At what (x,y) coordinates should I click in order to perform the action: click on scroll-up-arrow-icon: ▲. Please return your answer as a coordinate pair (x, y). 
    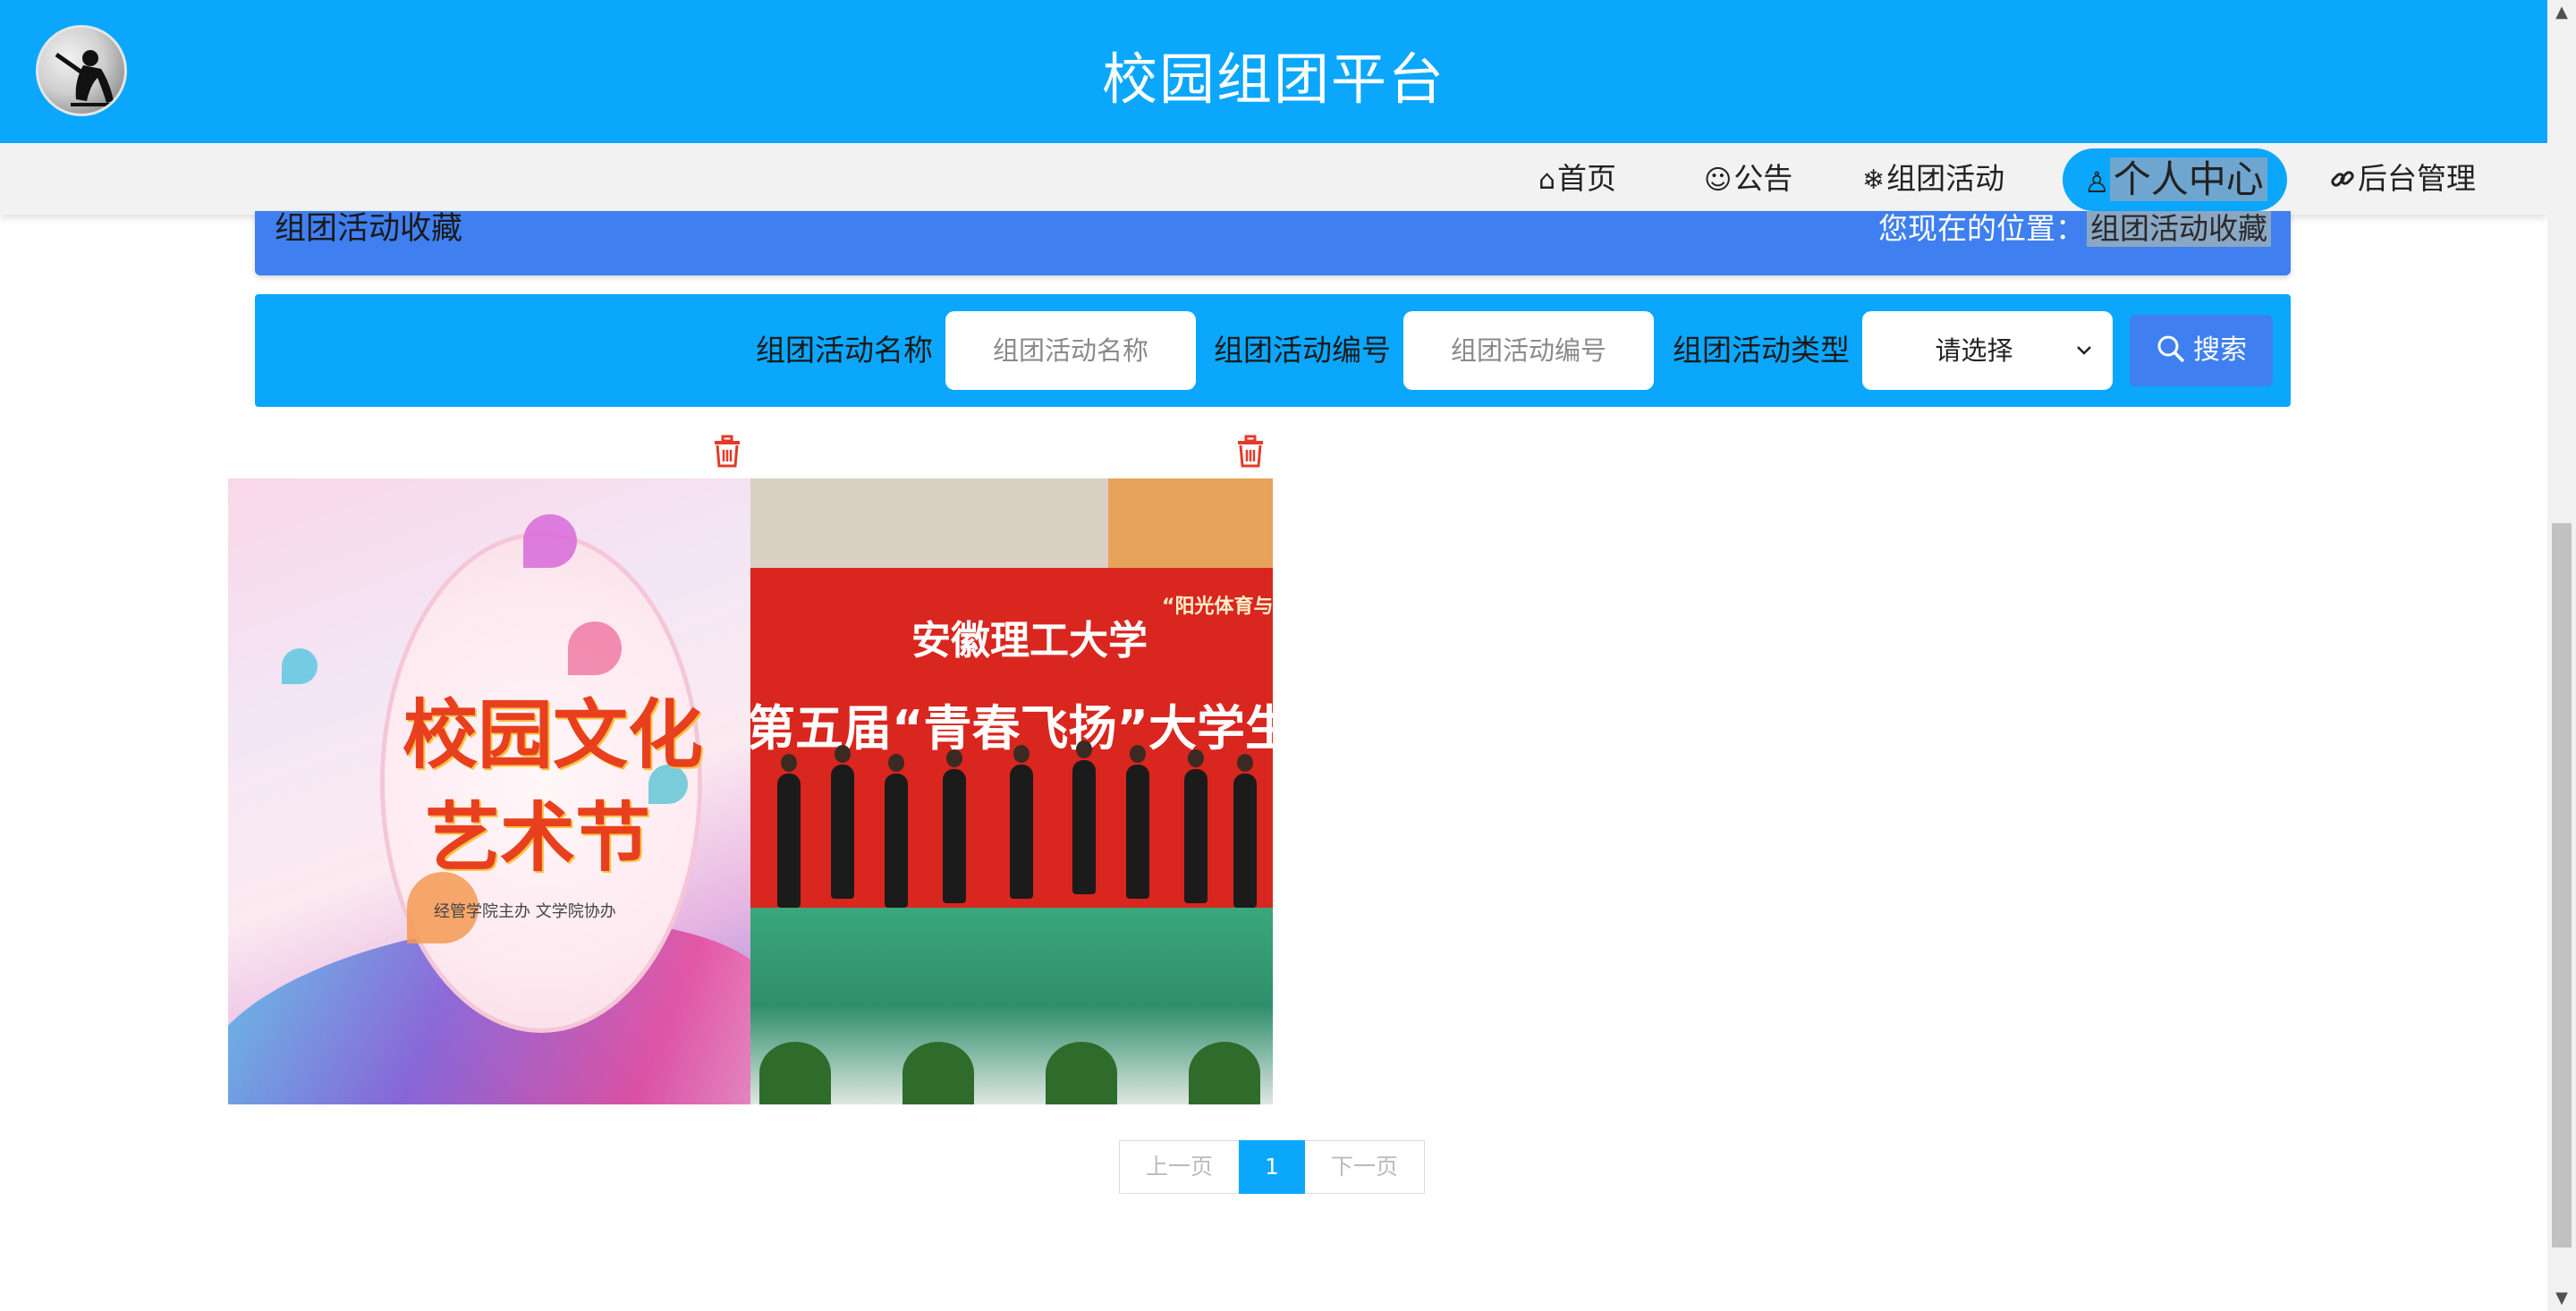
    Looking at the image, I should click on (2561, 12).